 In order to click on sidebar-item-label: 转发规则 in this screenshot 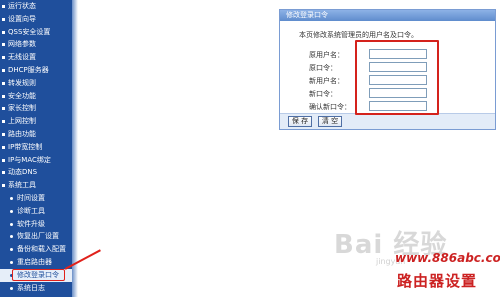, I will do `click(22, 82)`.